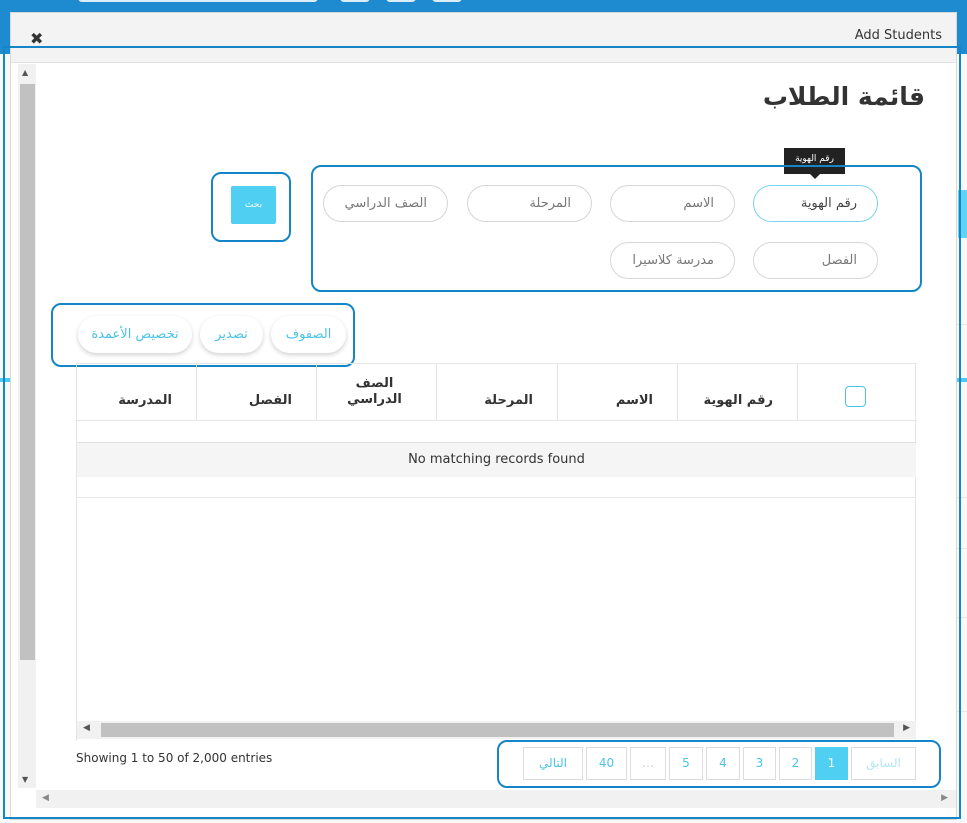 The height and width of the screenshot is (823, 967). What do you see at coordinates (86, 728) in the screenshot?
I see `table-scroll-left-icon: ◀` at bounding box center [86, 728].